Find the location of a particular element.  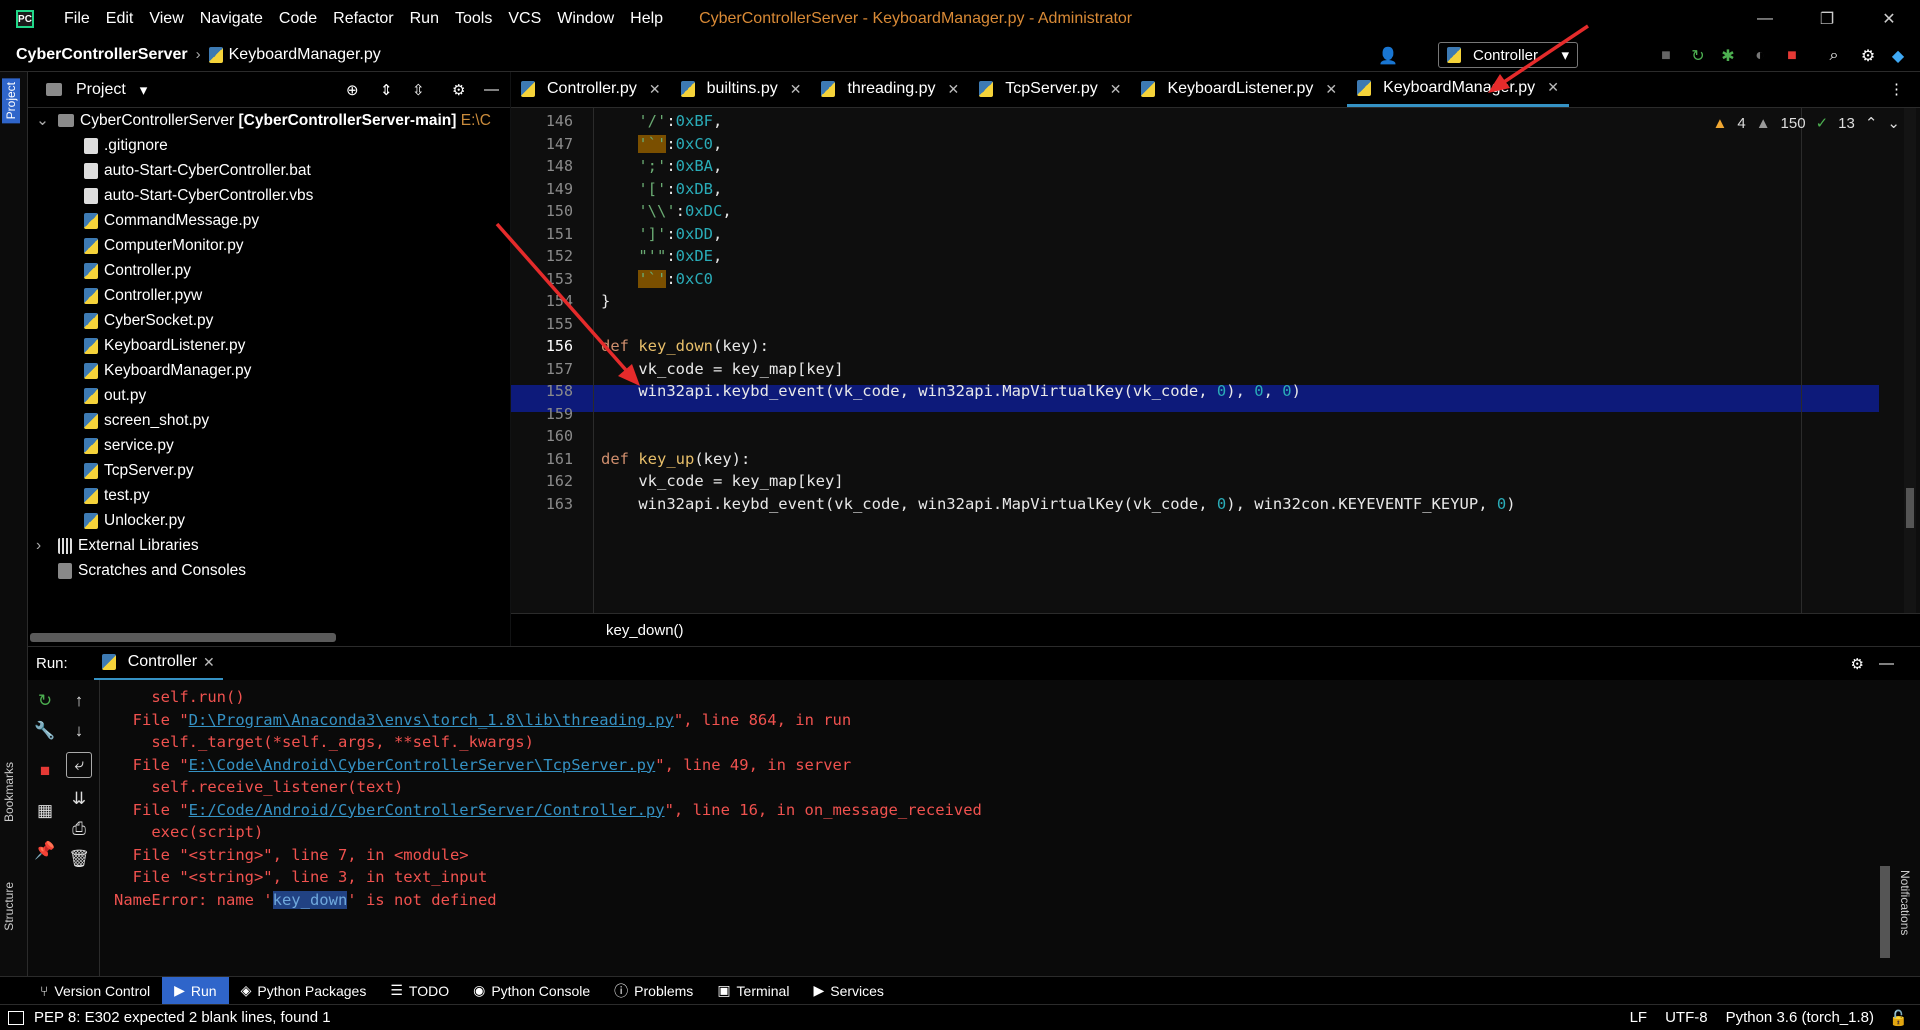

arrow-head is located at coordinates (1499, 83).